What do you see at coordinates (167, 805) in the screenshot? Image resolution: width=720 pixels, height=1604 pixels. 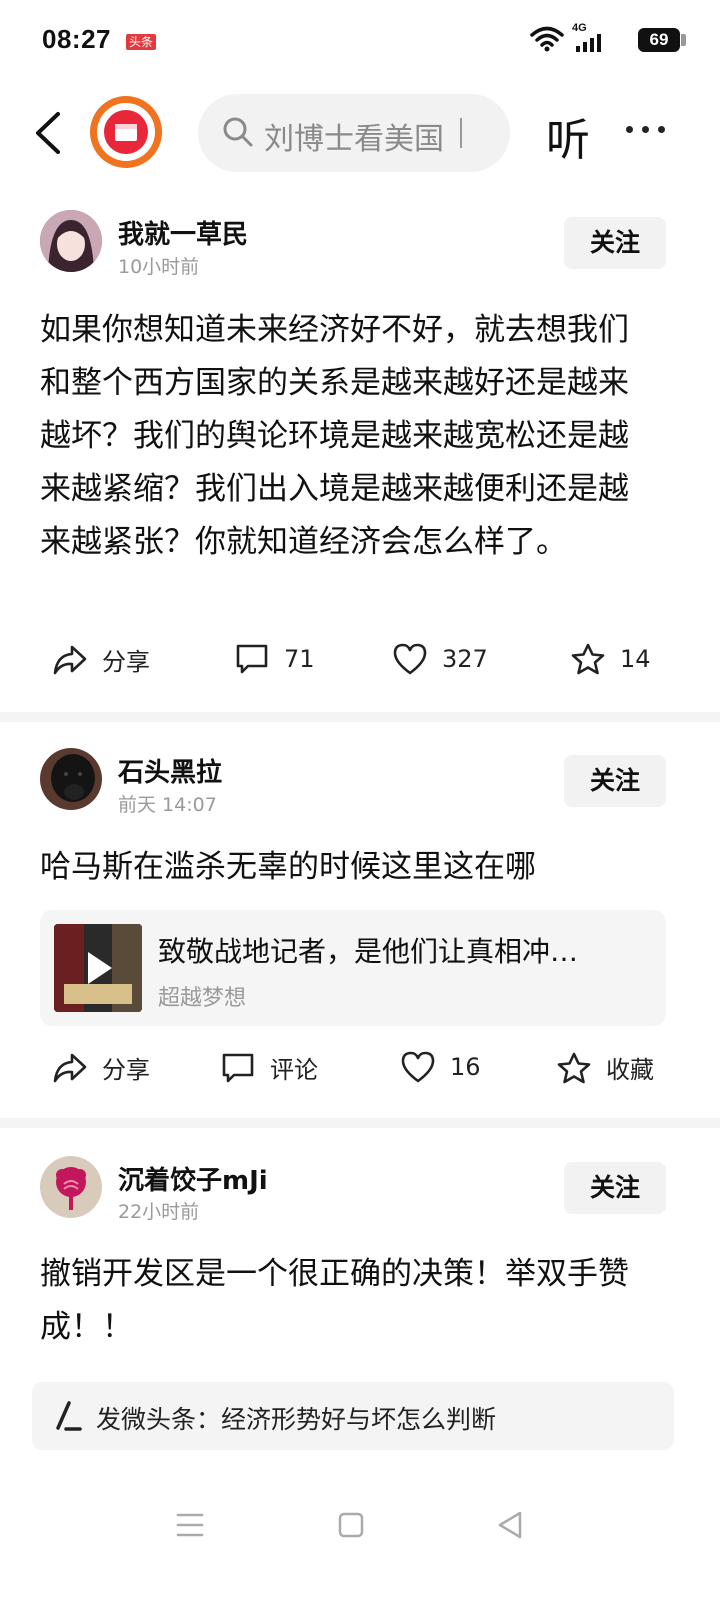 I see `post-time: 前天 14:07` at bounding box center [167, 805].